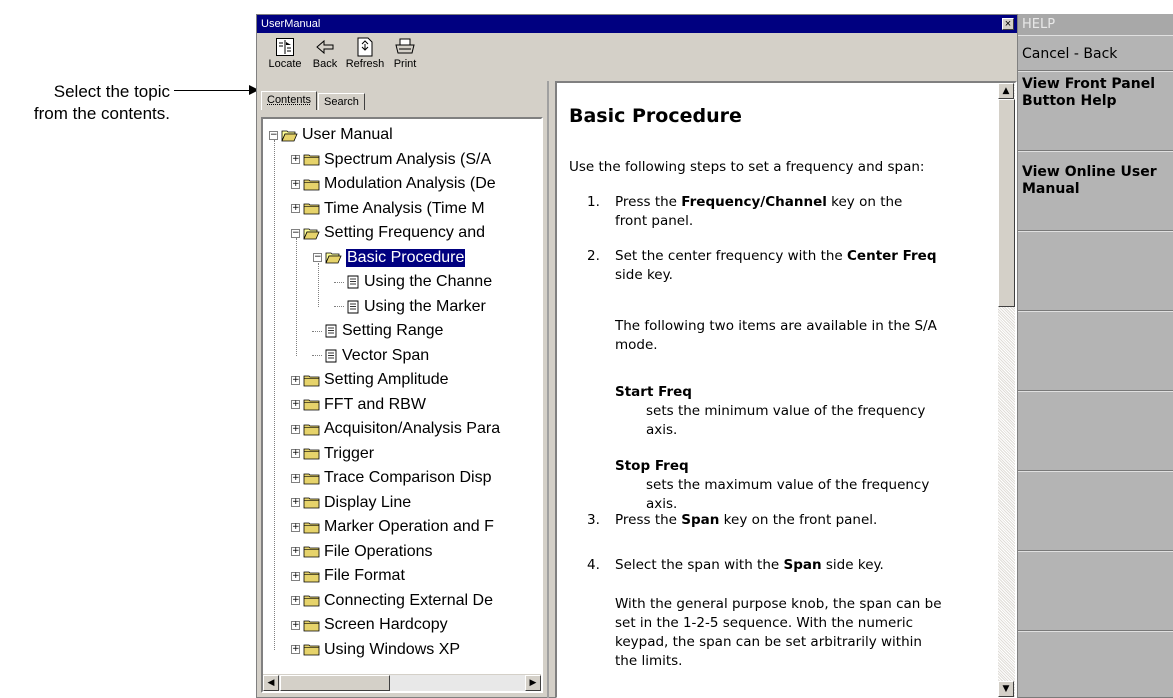 The width and height of the screenshot is (1173, 698). Describe the element at coordinates (593, 256) in the screenshot. I see `step-2-number: 2.` at that location.